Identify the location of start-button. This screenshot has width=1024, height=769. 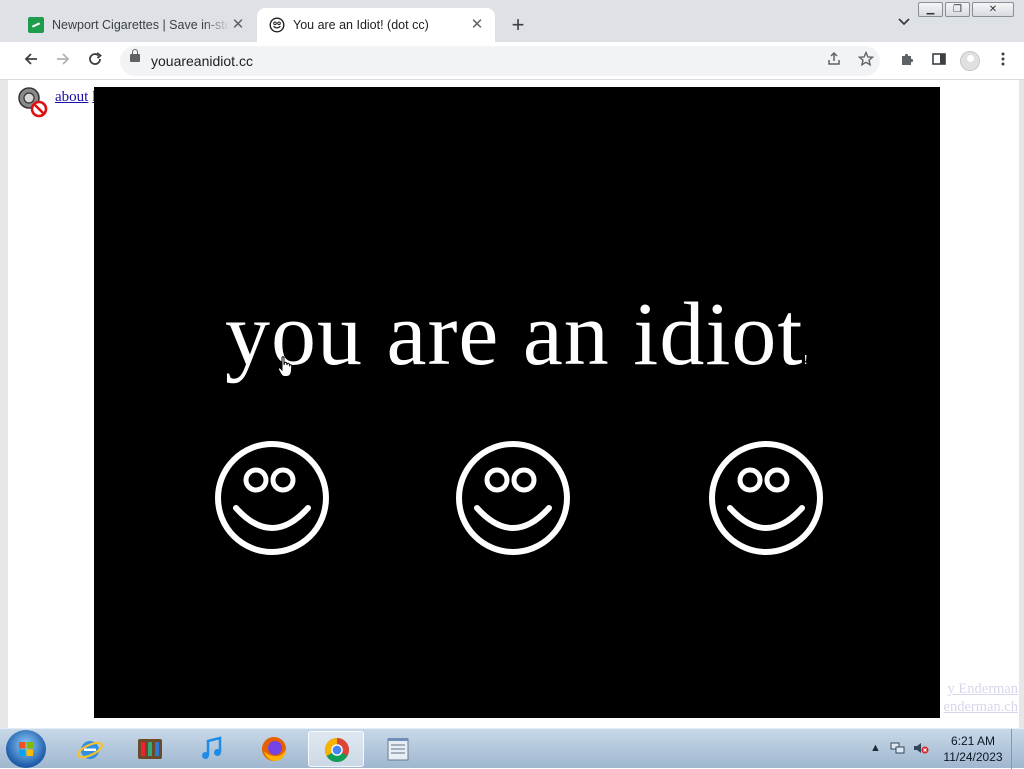
(26, 749).